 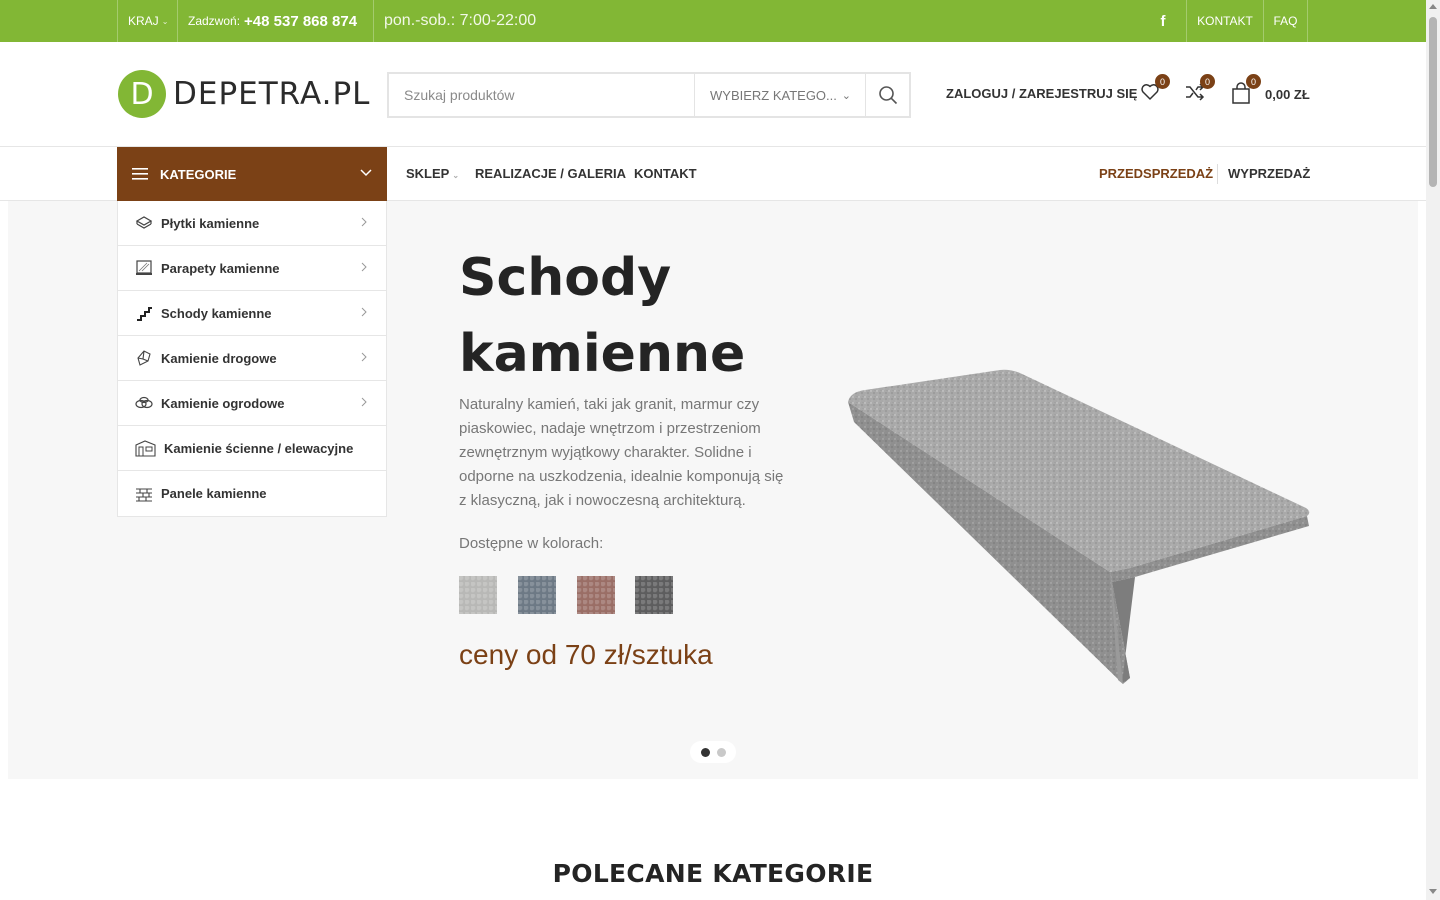 I want to click on logo-text: DEPETRA.PL, so click(x=272, y=94).